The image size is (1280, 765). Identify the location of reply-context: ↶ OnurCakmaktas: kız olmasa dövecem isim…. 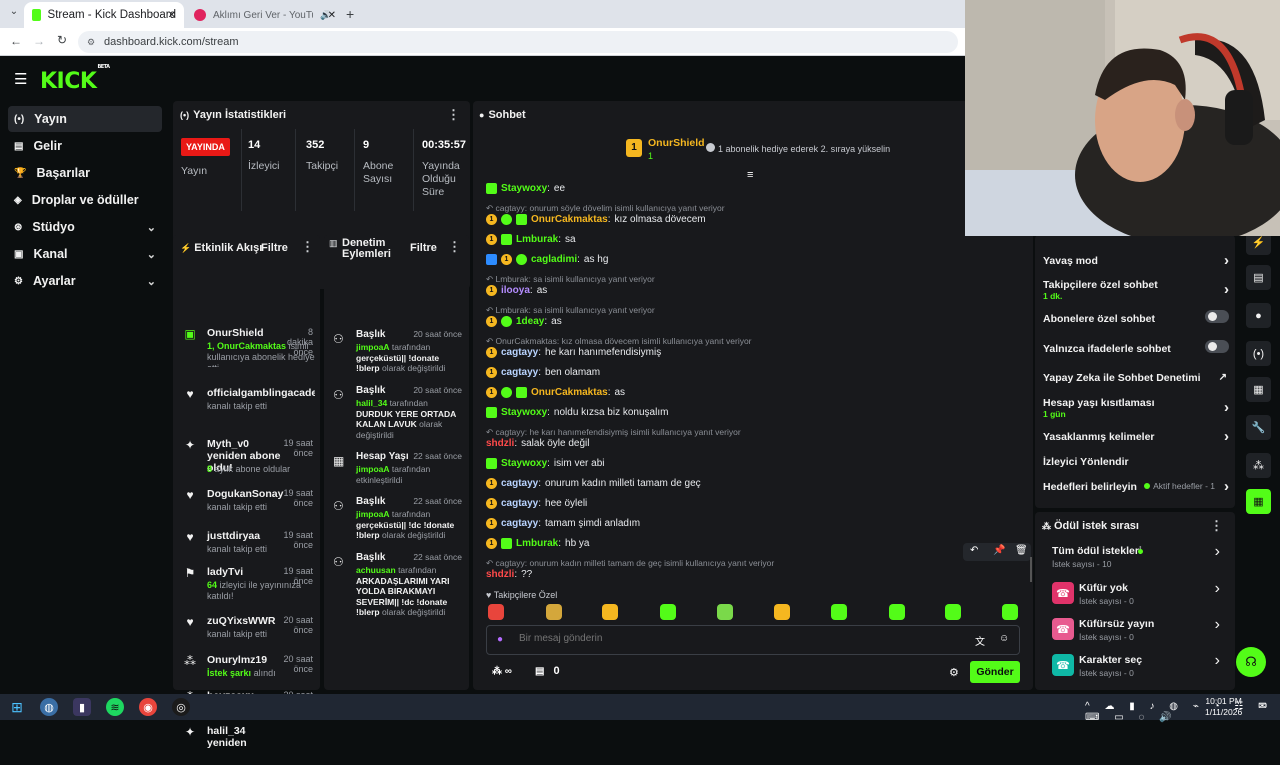
(619, 341).